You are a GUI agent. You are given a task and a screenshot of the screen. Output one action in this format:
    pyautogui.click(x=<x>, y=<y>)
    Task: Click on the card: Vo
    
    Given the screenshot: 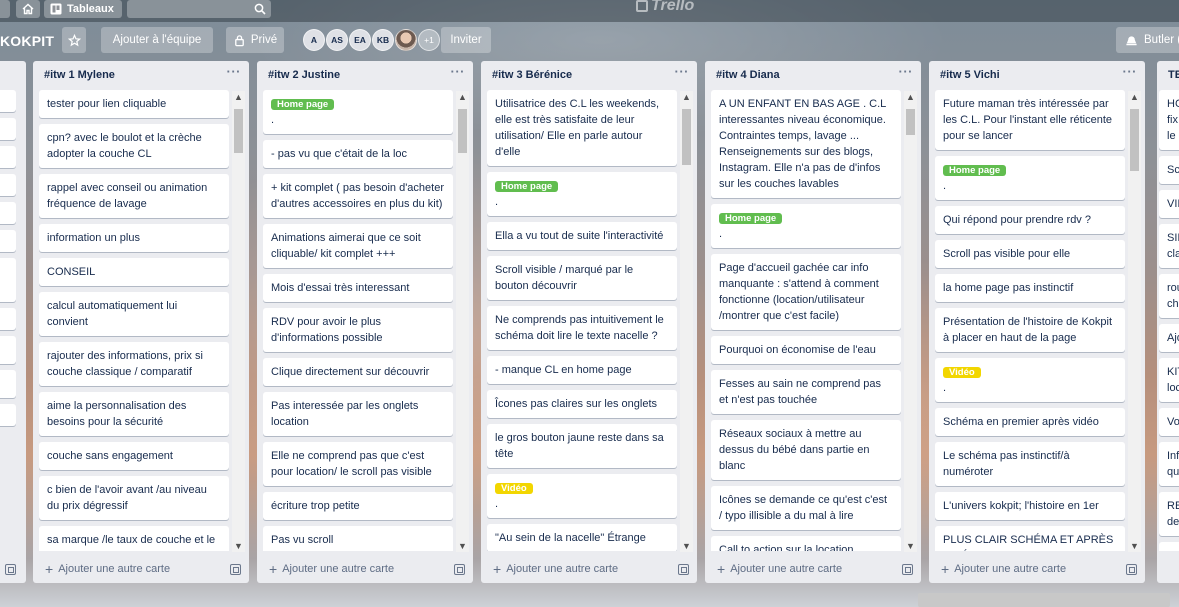 What is the action you would take?
    pyautogui.click(x=1169, y=422)
    